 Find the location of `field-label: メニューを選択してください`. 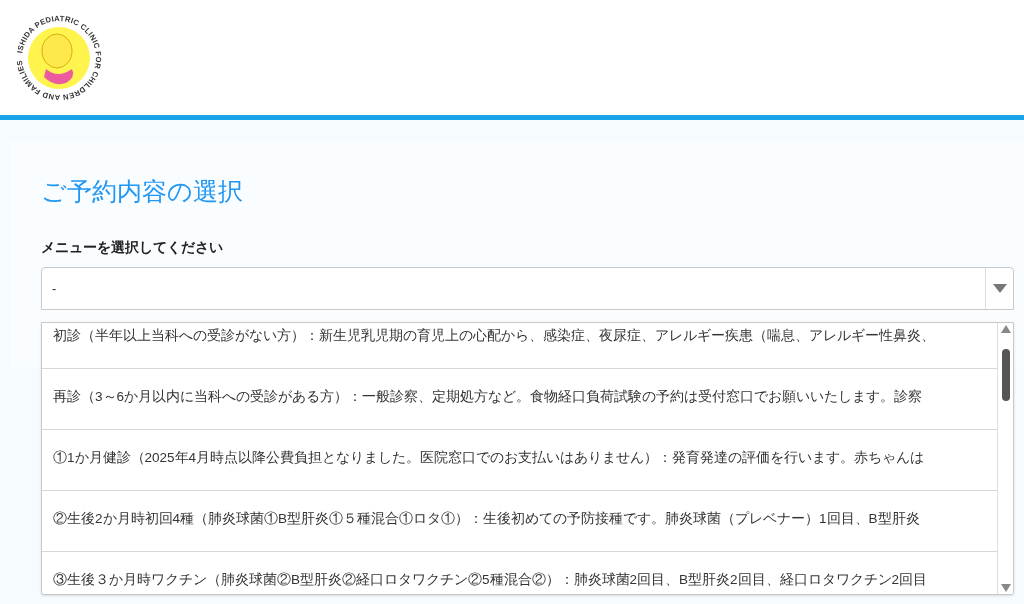

field-label: メニューを選択してください is located at coordinates (132, 247).